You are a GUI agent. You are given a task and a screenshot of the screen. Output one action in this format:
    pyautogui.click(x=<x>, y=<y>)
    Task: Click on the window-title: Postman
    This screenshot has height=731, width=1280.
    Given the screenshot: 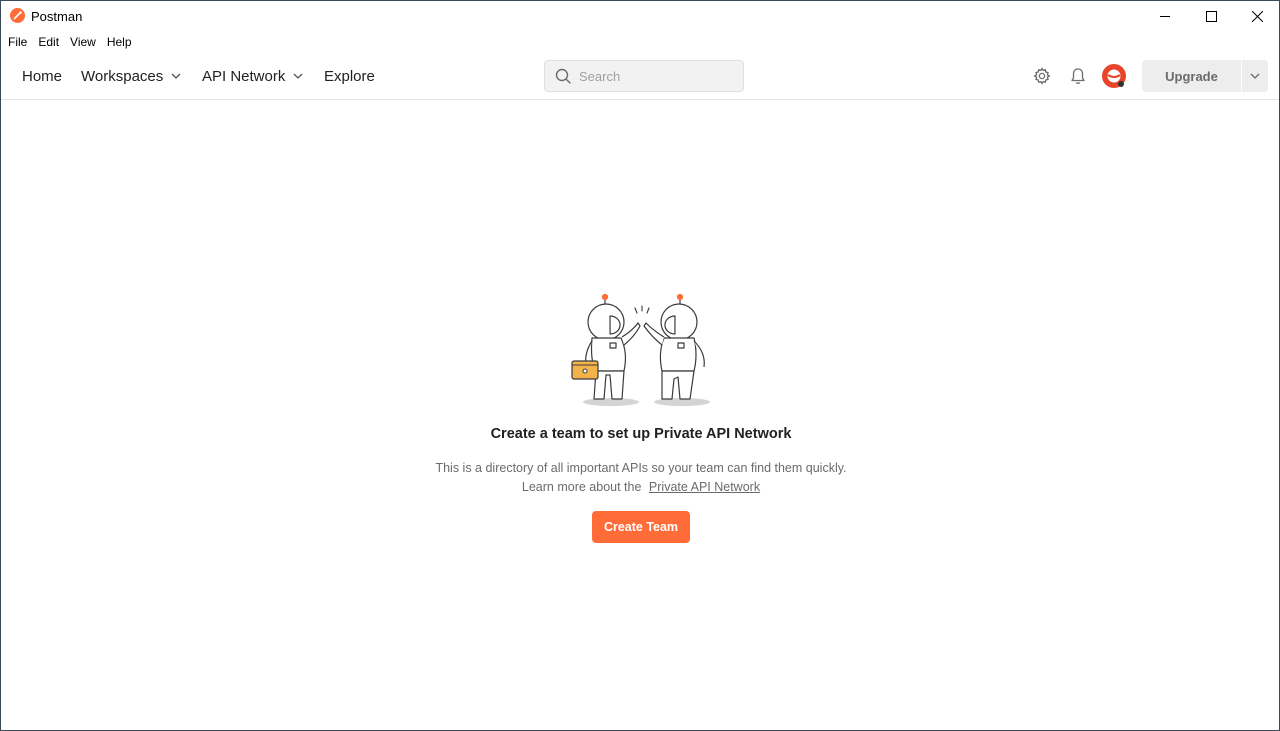 What is the action you would take?
    pyautogui.click(x=57, y=16)
    